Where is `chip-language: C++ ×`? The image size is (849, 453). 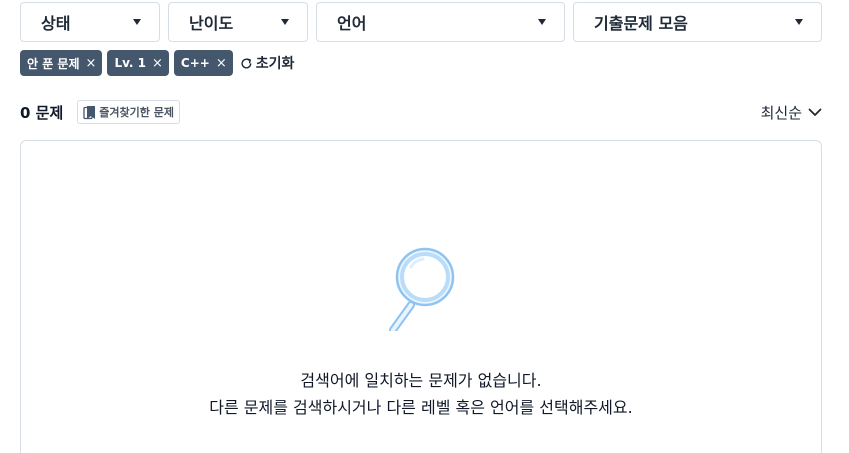 chip-language: C++ × is located at coordinates (203, 63).